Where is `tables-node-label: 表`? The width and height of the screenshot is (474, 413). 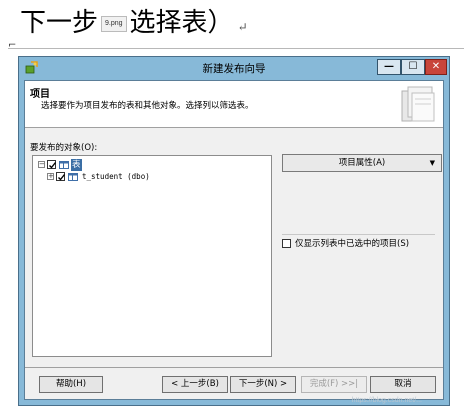
tables-node-label: 表 is located at coordinates (76, 165).